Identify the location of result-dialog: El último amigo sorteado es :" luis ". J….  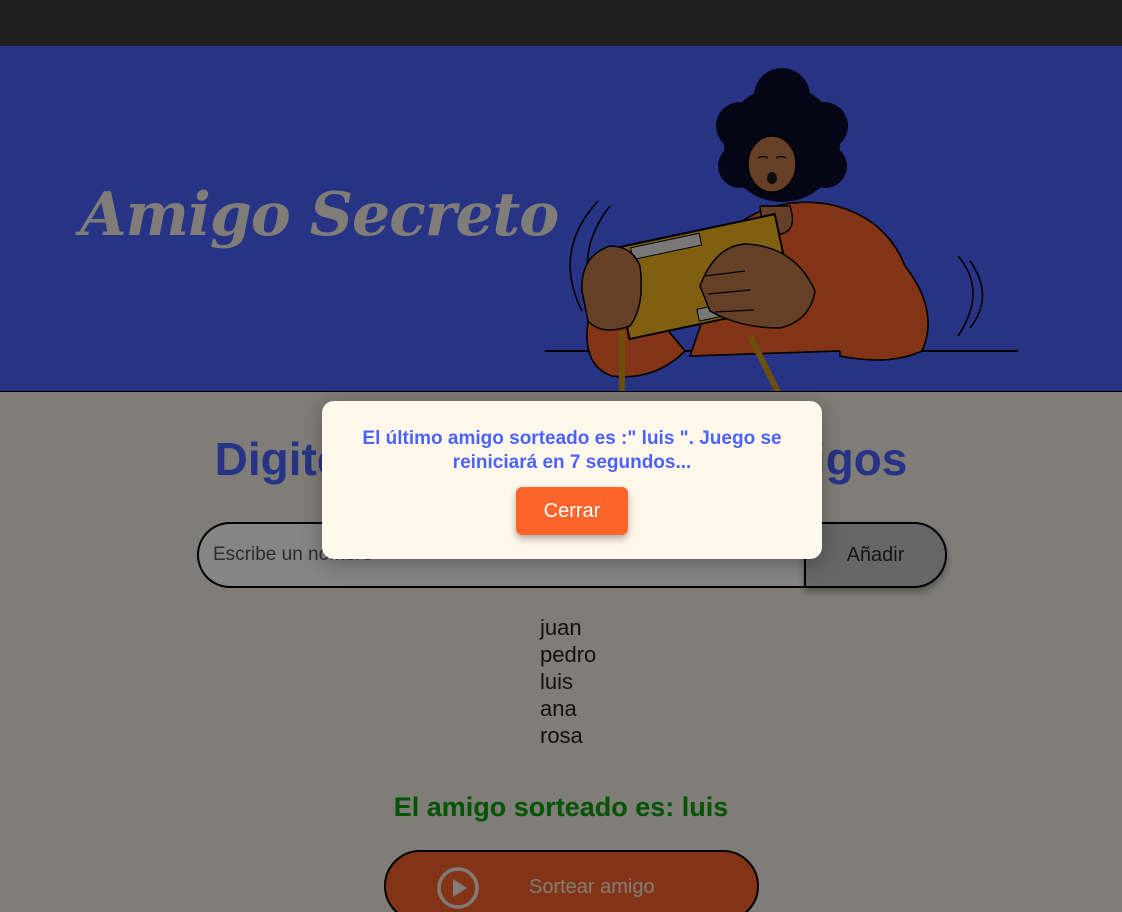
(572, 480).